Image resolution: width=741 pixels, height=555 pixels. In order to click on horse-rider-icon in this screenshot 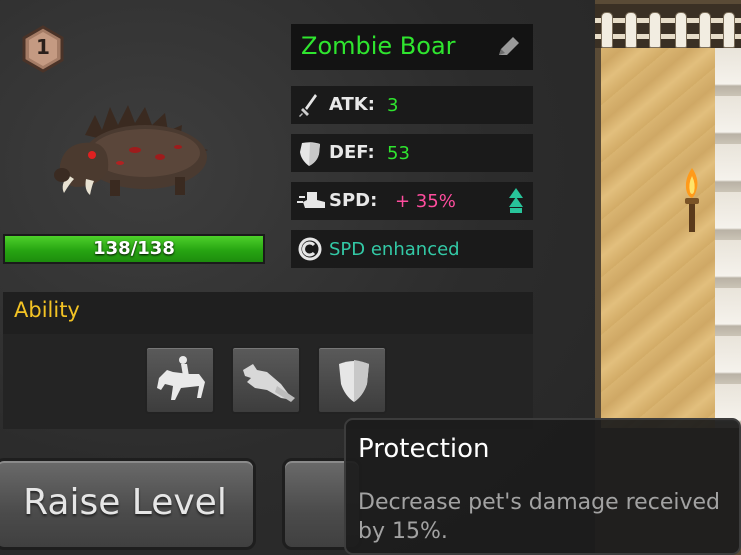, I will do `click(181, 378)`.